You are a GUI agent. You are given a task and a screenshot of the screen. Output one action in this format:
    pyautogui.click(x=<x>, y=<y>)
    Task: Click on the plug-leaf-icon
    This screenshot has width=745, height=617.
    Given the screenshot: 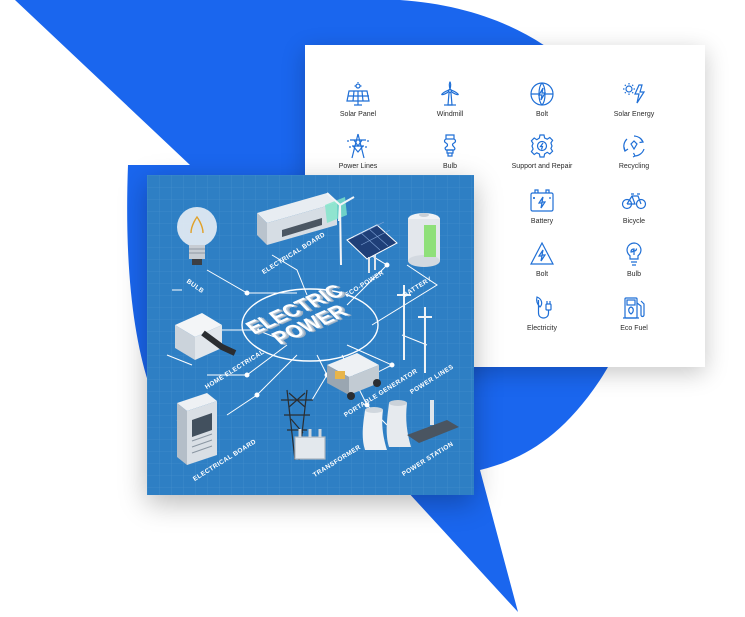 What is the action you would take?
    pyautogui.click(x=544, y=307)
    